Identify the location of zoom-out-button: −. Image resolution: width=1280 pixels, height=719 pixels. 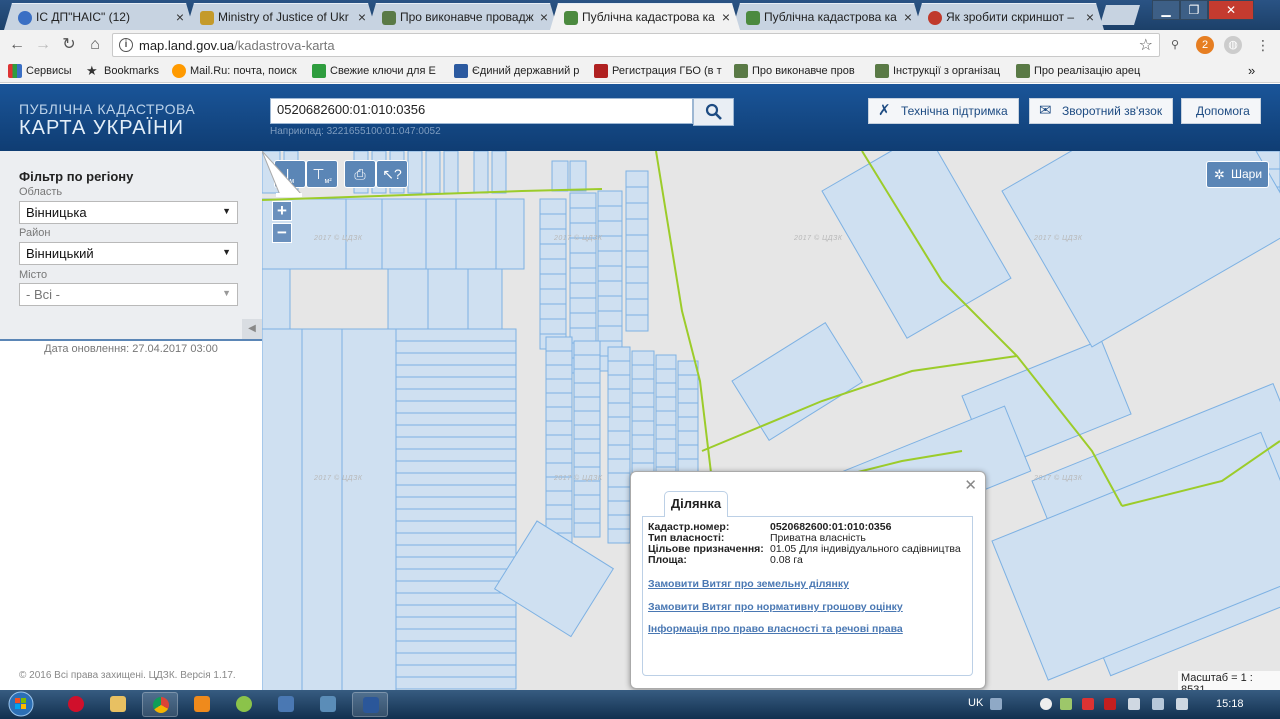
(282, 233).